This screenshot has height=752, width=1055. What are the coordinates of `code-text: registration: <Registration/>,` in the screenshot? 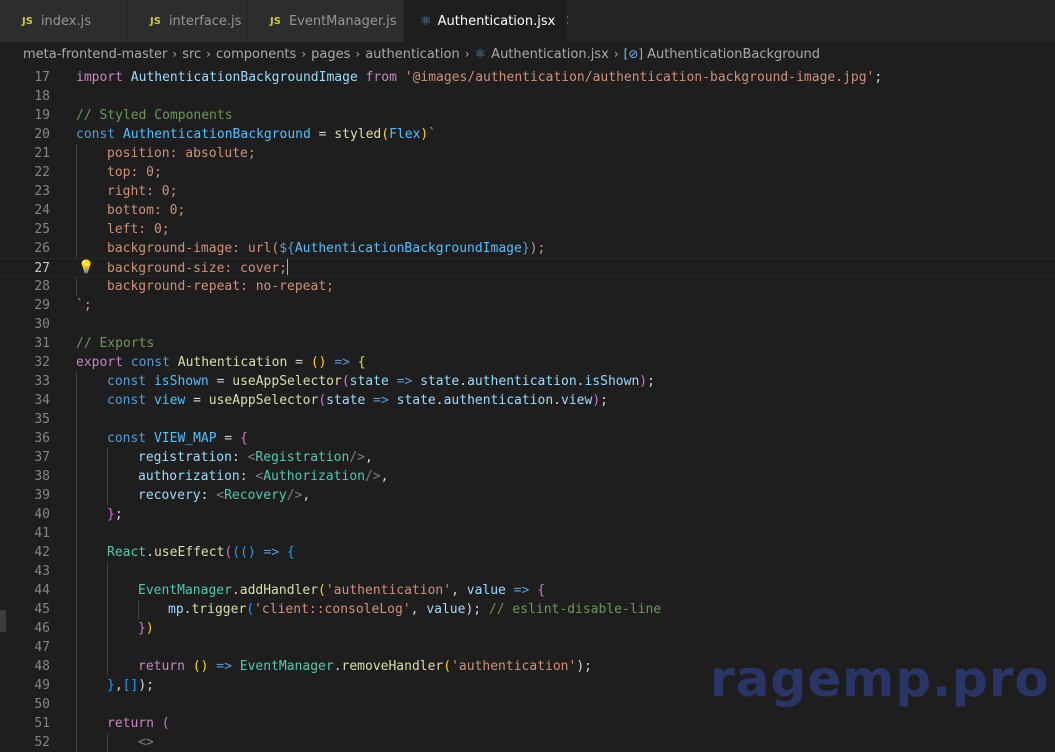 It's located at (255, 457).